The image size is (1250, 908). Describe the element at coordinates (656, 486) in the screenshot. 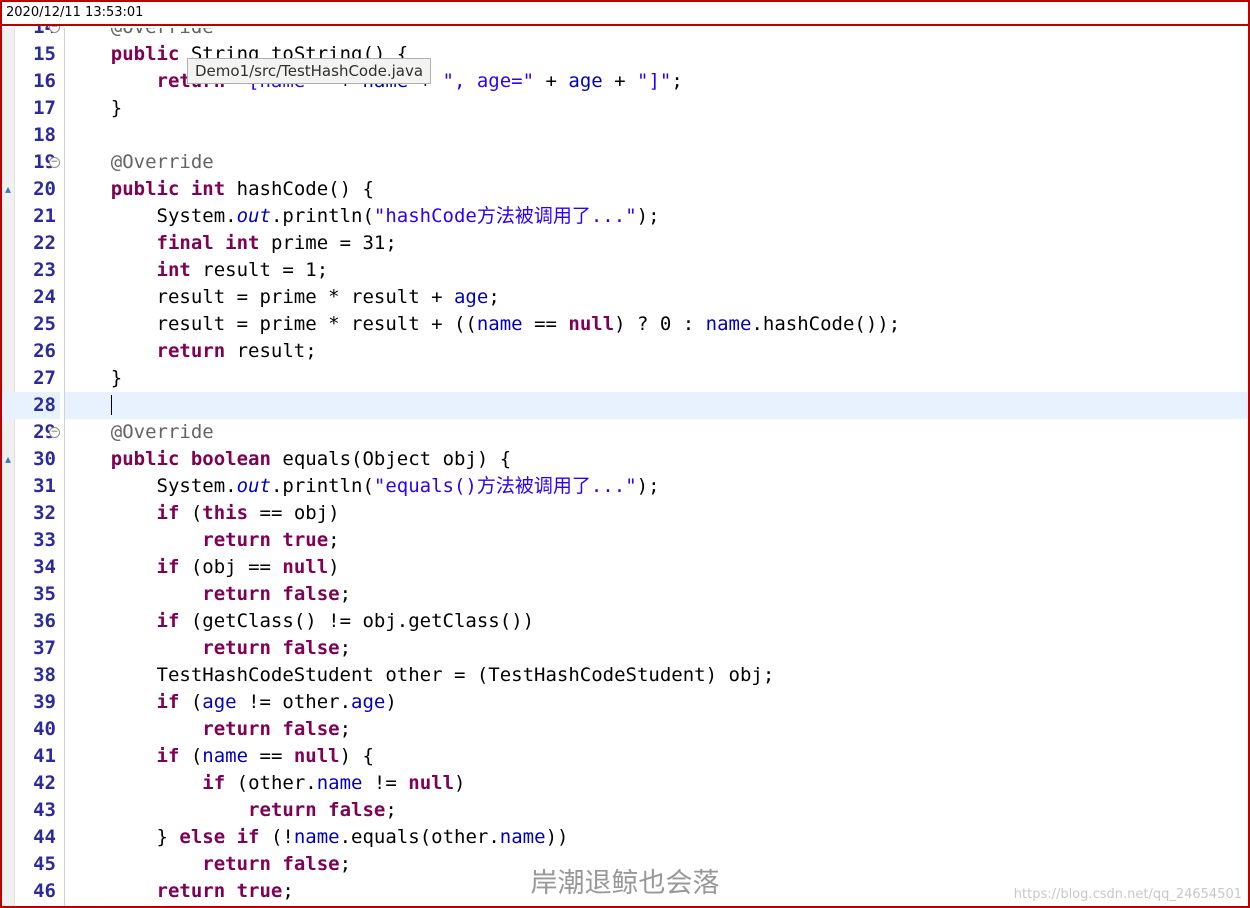

I see `code-line: System.out.println("equals()方法被调用了...");` at that location.